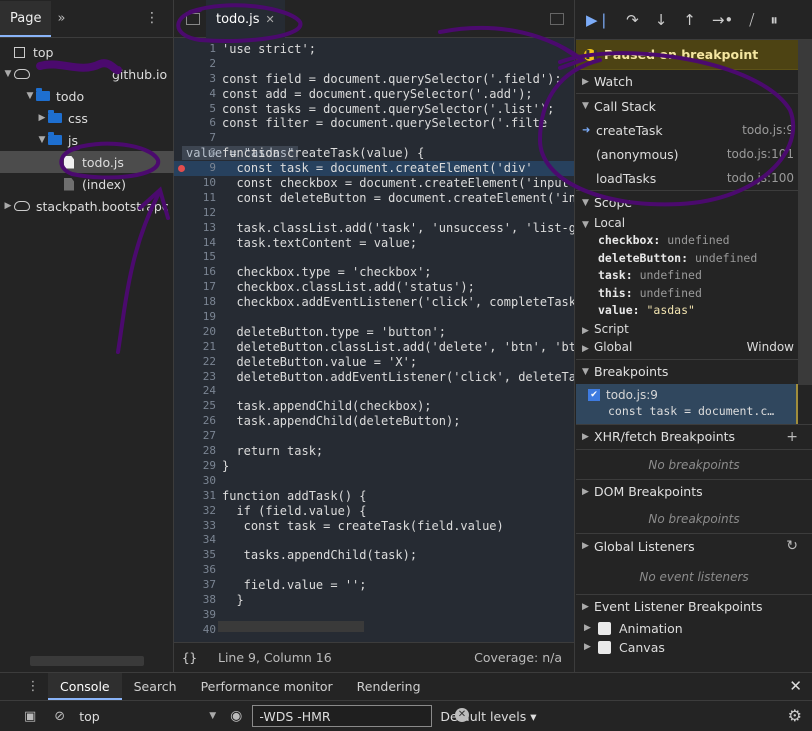 Image resolution: width=812 pixels, height=731 pixels. I want to click on line-number: 10, so click(195, 183).